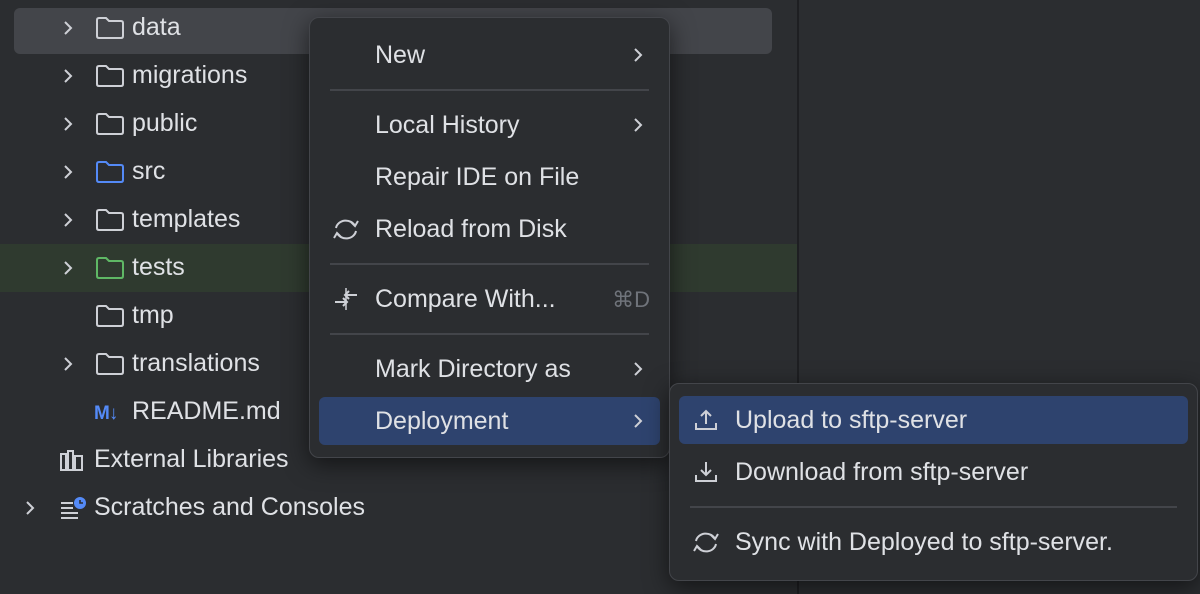 The image size is (1200, 594). Describe the element at coordinates (346, 299) in the screenshot. I see `compare-icon` at that location.